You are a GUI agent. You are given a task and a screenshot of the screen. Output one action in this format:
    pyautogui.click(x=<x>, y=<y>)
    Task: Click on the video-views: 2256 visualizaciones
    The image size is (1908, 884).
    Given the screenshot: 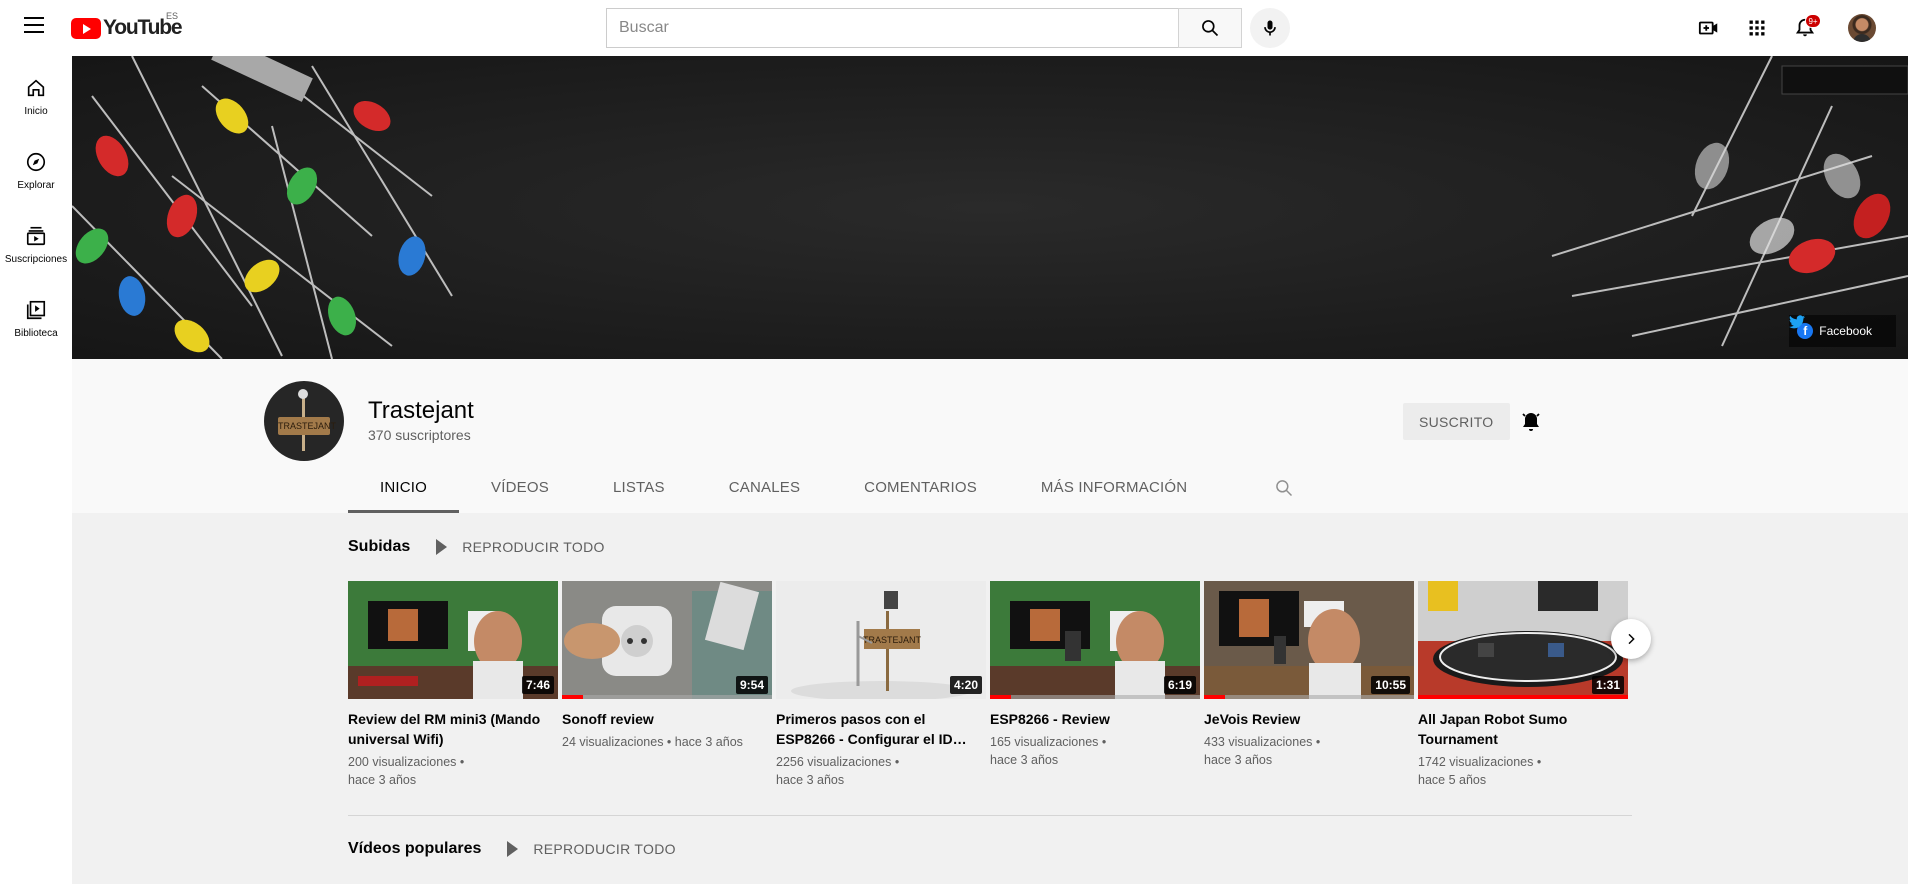 What is the action you would take?
    pyautogui.click(x=834, y=762)
    